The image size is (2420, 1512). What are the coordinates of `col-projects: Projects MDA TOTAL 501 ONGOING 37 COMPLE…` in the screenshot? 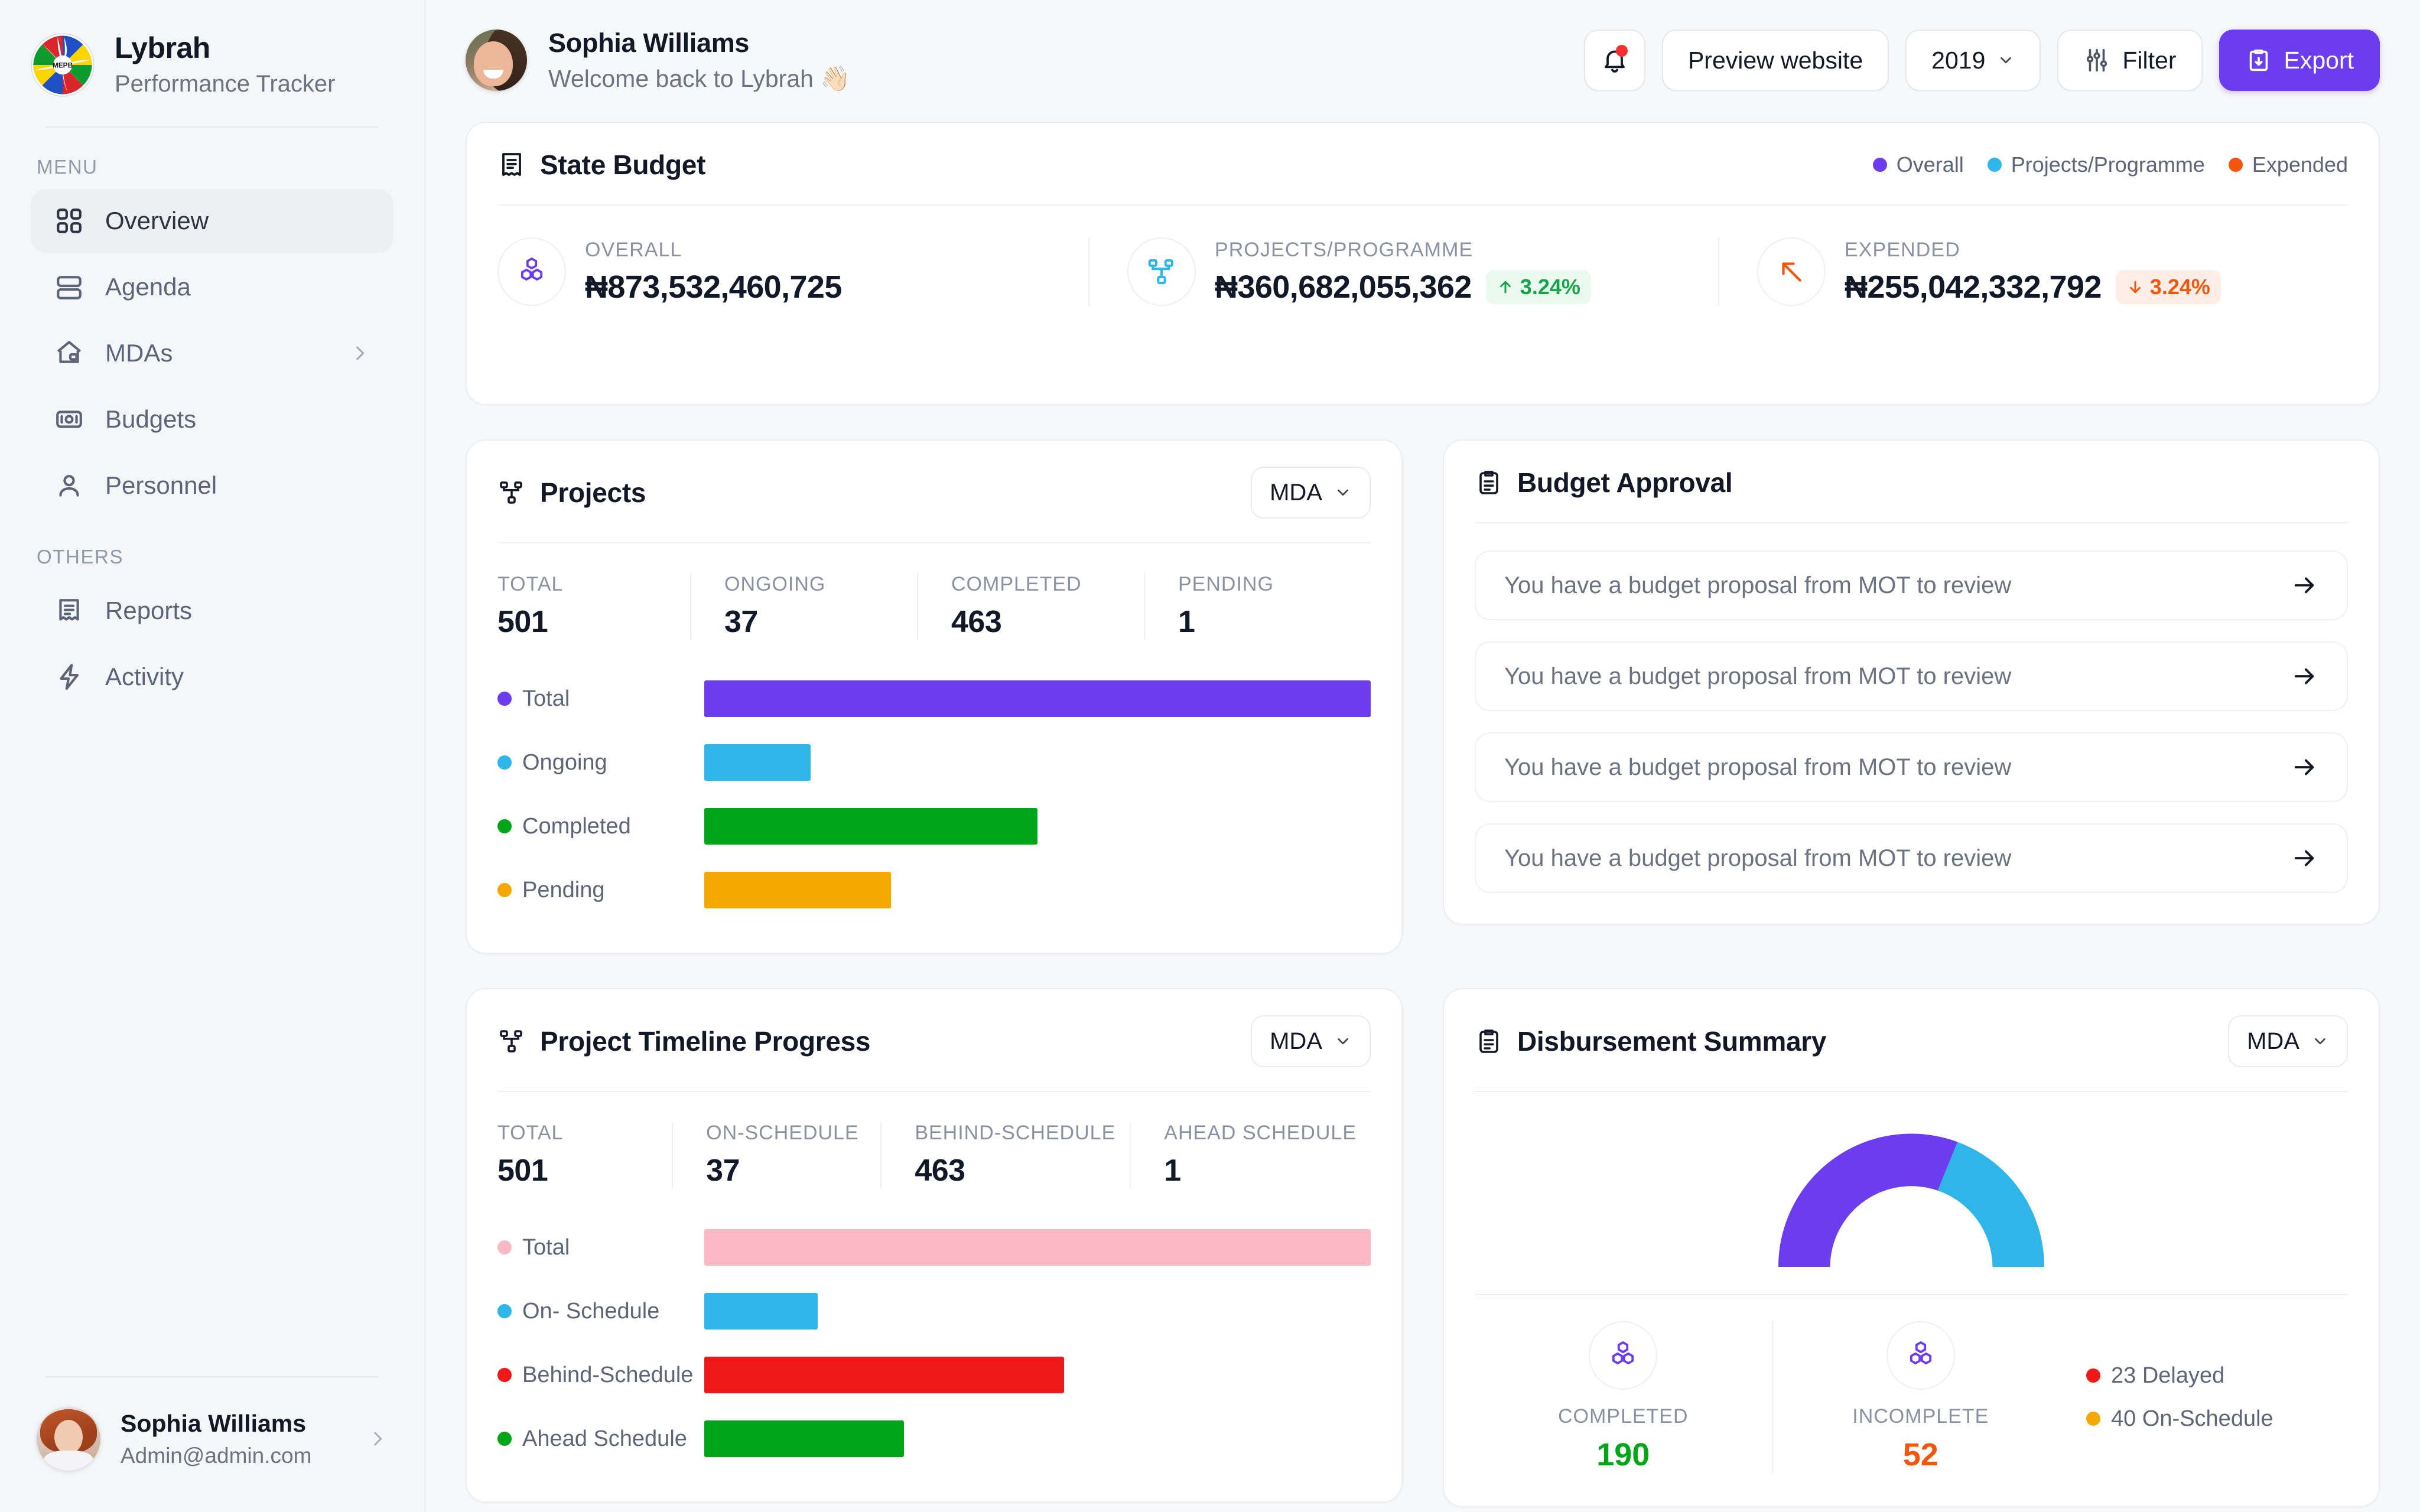 It's located at (934, 696).